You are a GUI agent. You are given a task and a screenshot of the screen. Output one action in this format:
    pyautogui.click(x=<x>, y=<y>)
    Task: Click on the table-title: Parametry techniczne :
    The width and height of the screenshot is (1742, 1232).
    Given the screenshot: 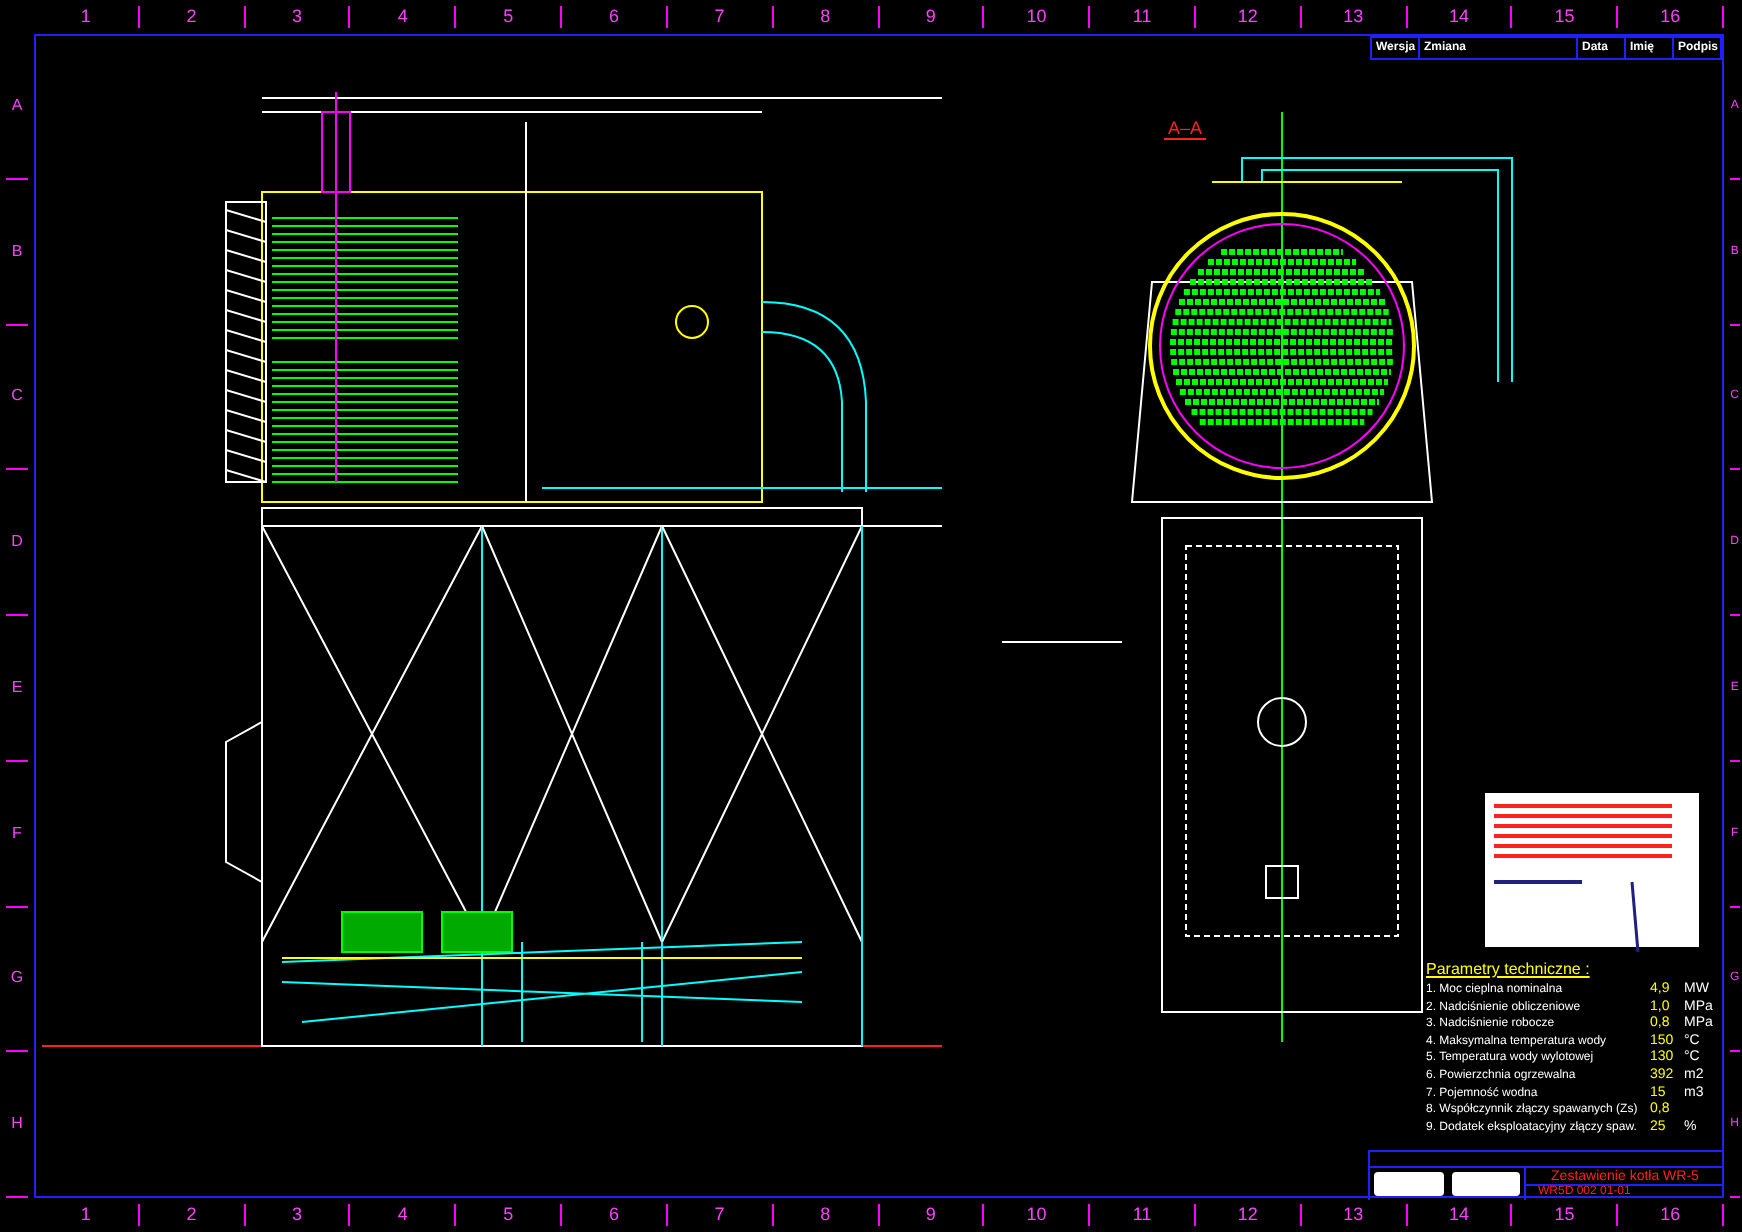 What is the action you would take?
    pyautogui.click(x=1509, y=970)
    